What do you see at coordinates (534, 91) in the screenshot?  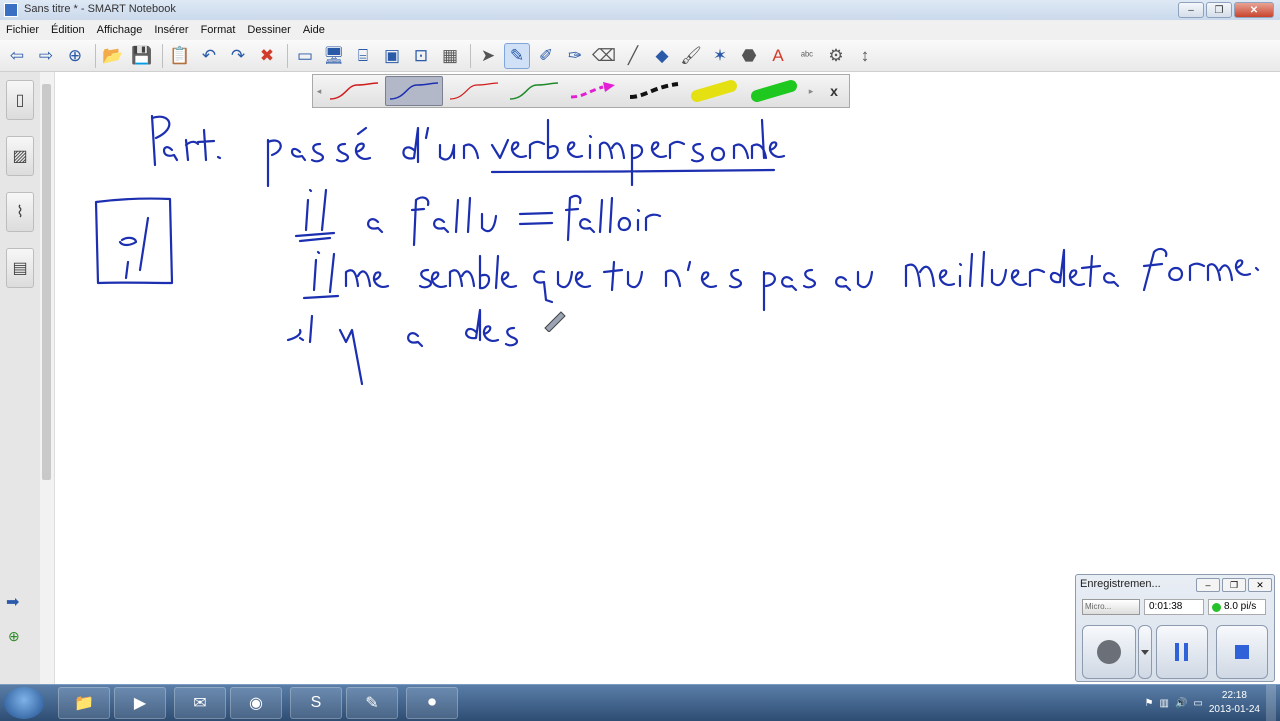 I see `pen-green` at bounding box center [534, 91].